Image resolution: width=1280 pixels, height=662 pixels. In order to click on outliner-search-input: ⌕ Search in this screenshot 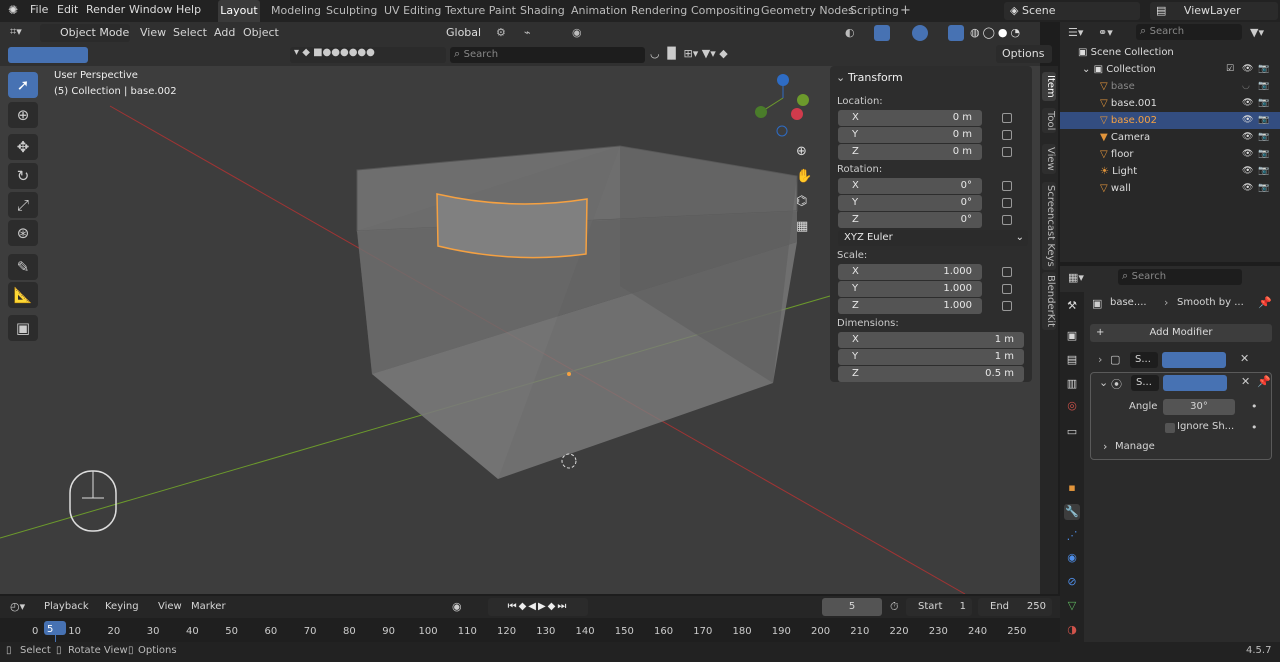, I will do `click(1189, 32)`.